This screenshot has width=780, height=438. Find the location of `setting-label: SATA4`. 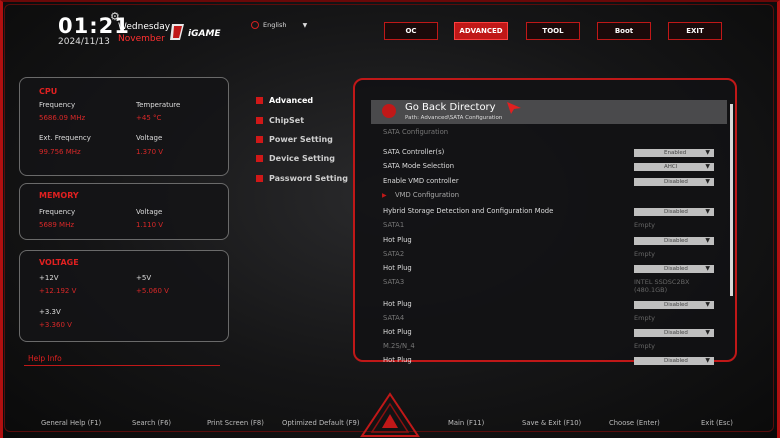

setting-label: SATA4 is located at coordinates (394, 318).